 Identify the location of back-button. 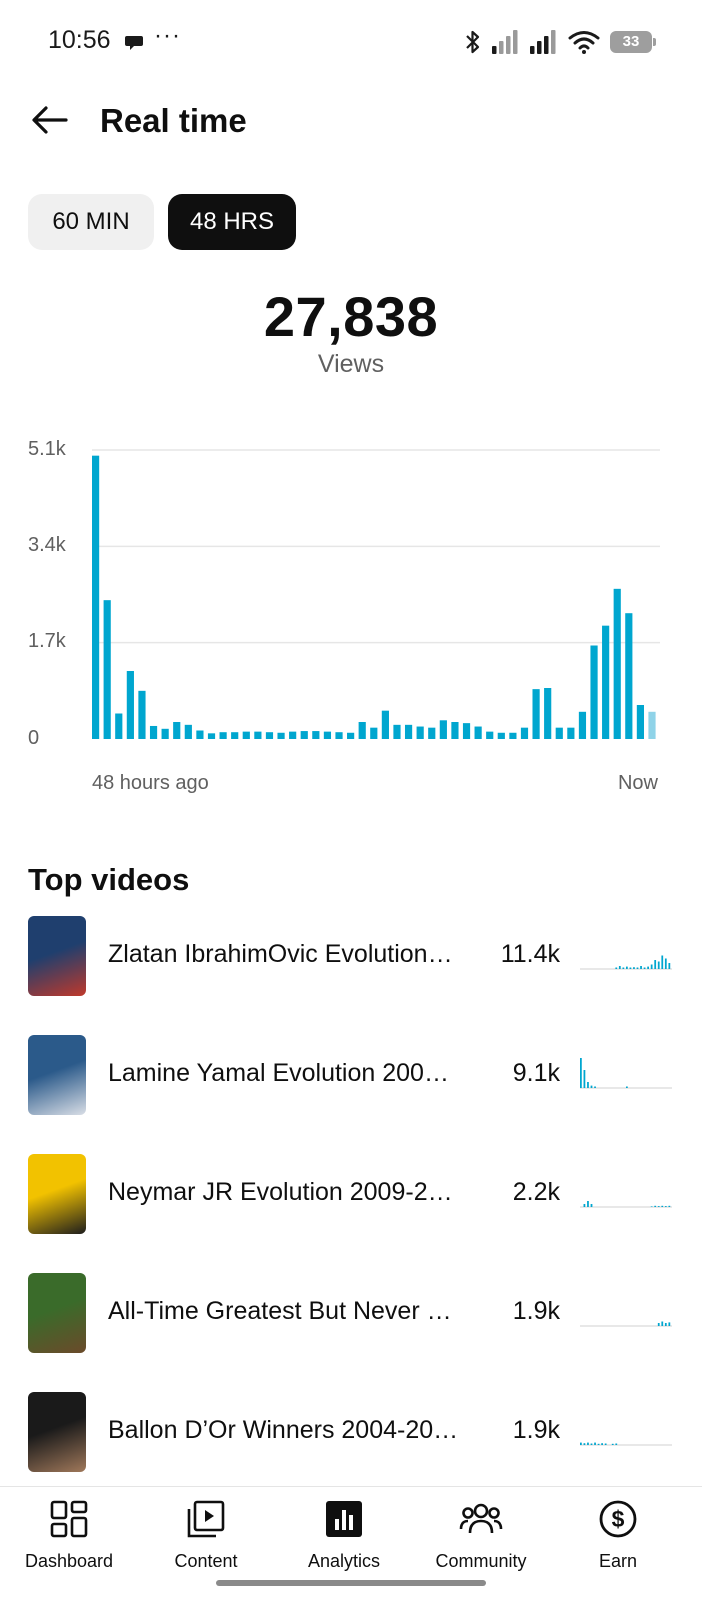
(50, 120).